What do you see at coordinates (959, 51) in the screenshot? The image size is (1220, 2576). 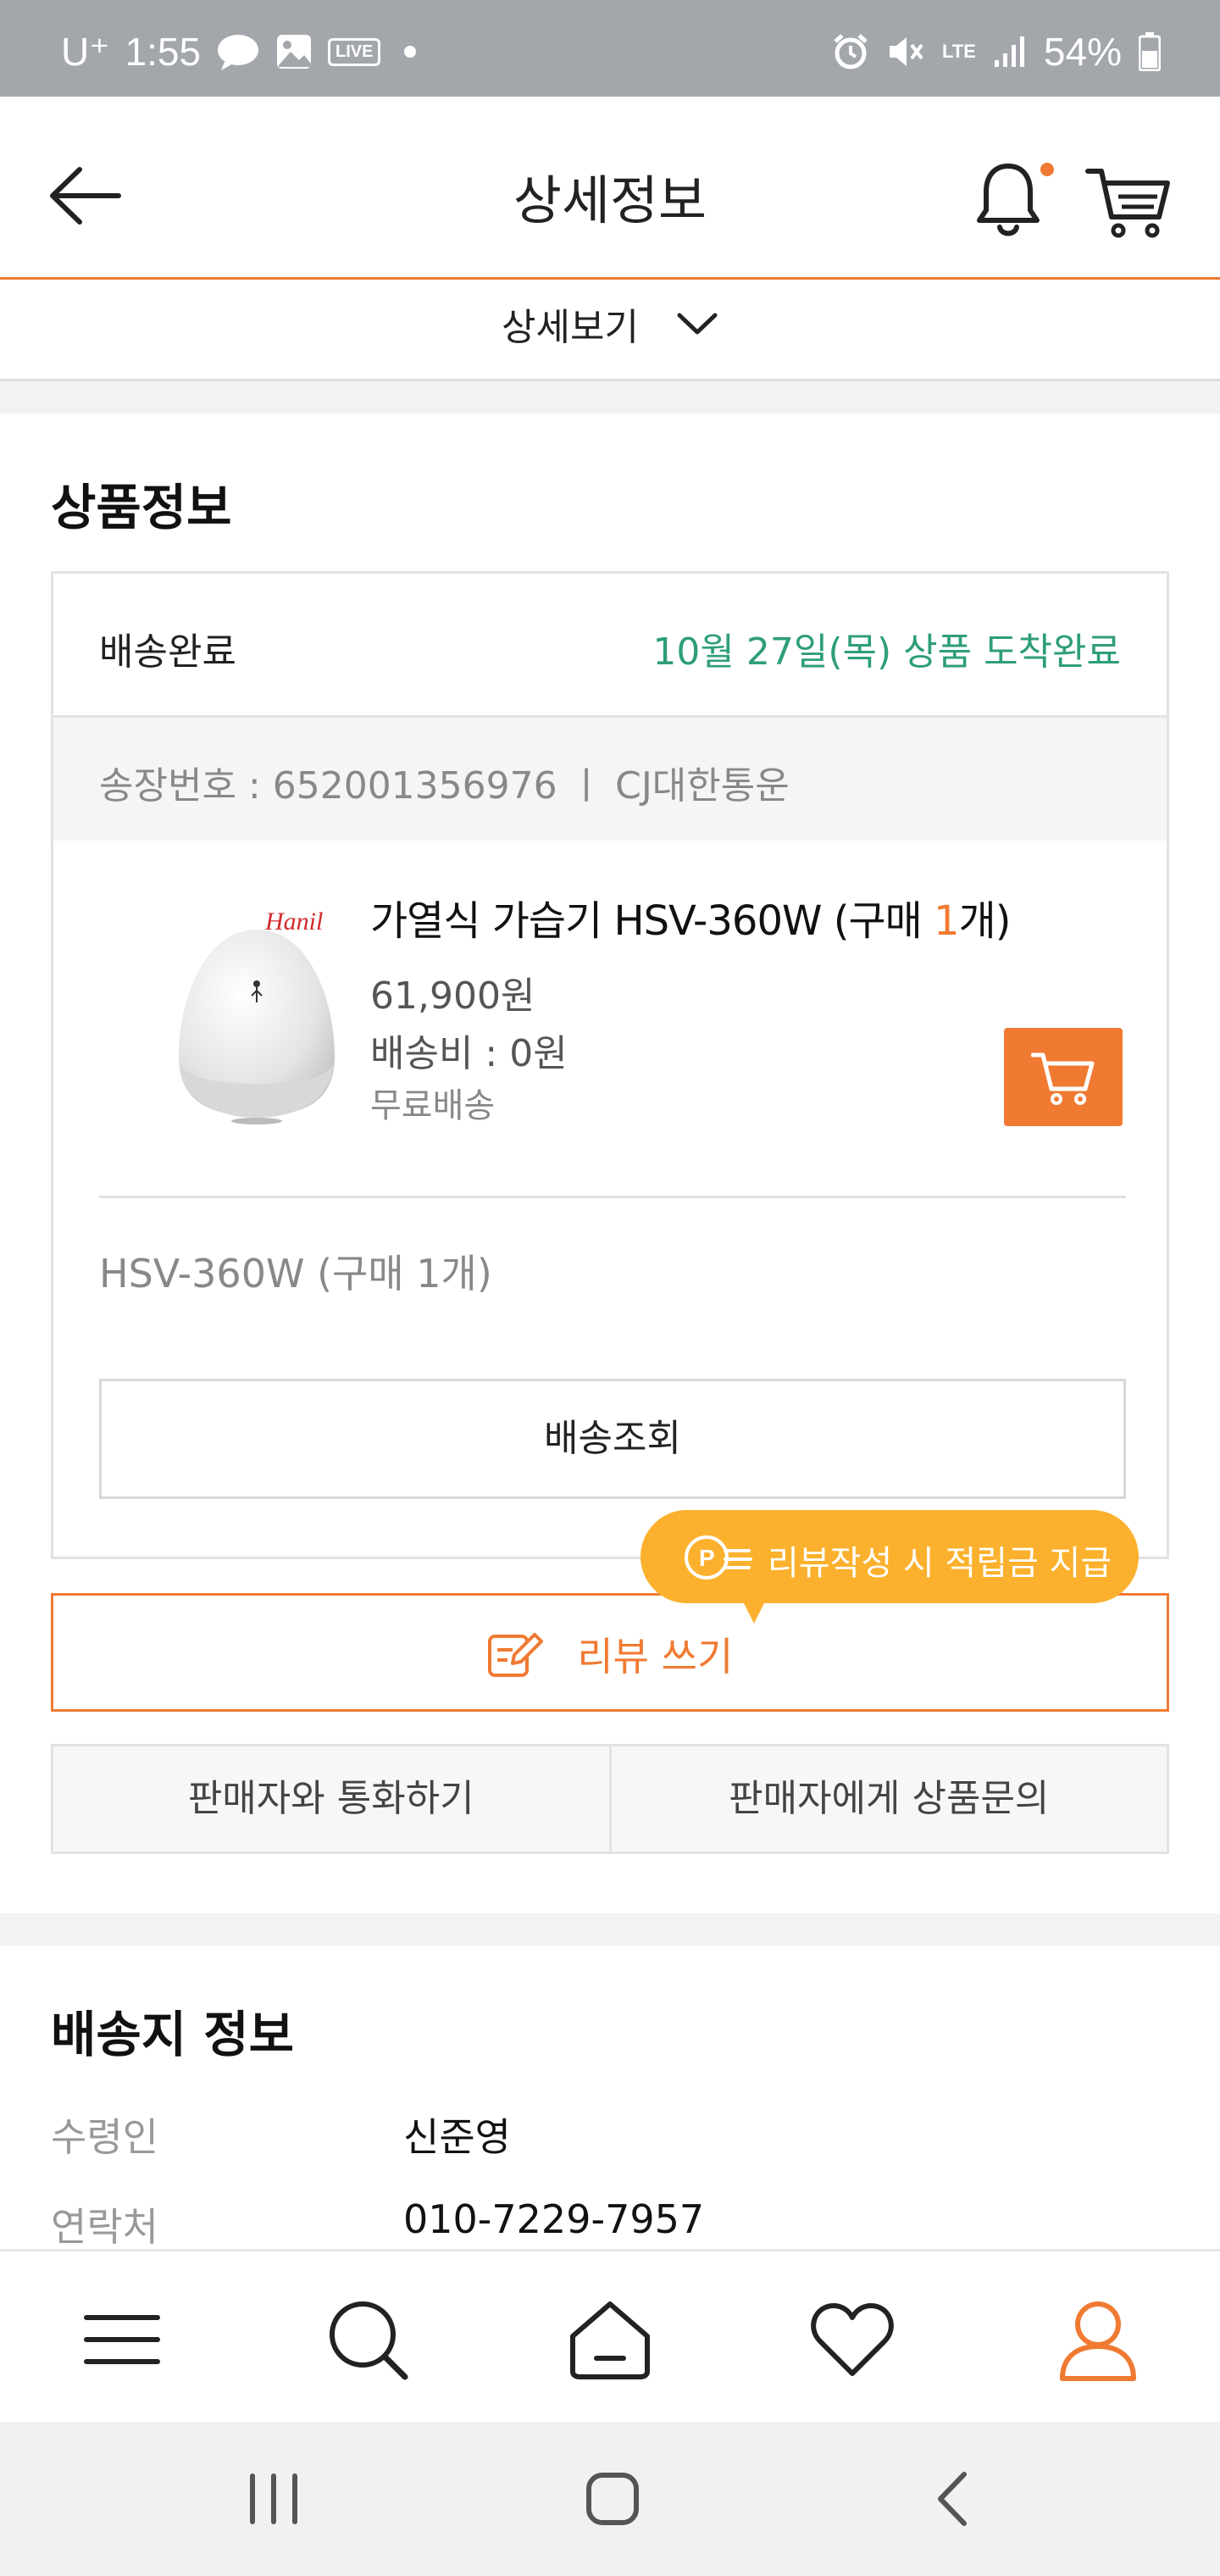 I see `network-label: LTE` at bounding box center [959, 51].